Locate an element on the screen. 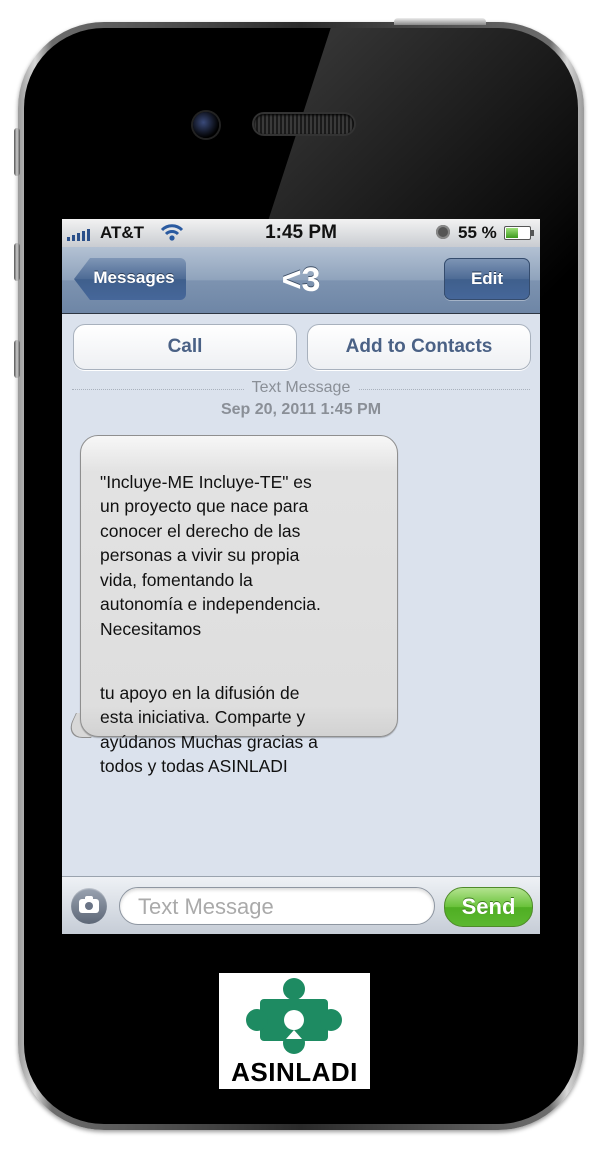 The height and width of the screenshot is (1160, 610). power-button is located at coordinates (440, 21).